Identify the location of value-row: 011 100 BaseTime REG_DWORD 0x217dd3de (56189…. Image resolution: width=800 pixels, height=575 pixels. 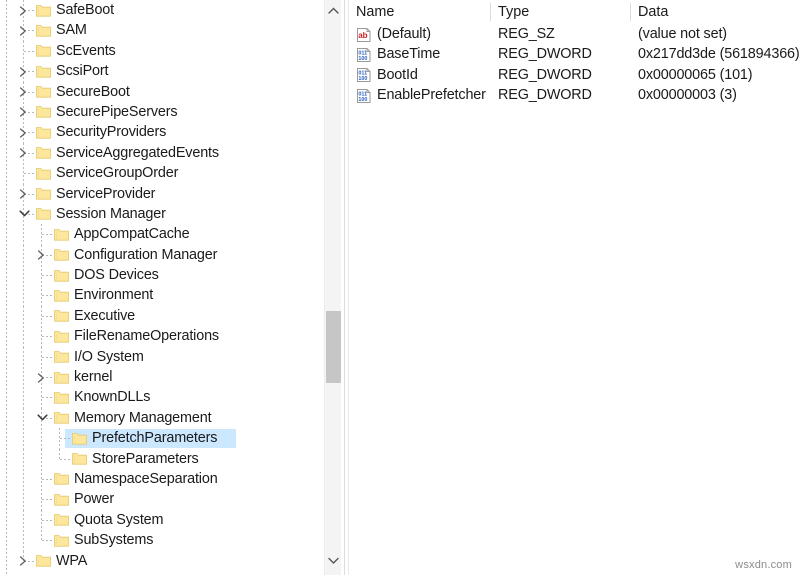
(576, 54).